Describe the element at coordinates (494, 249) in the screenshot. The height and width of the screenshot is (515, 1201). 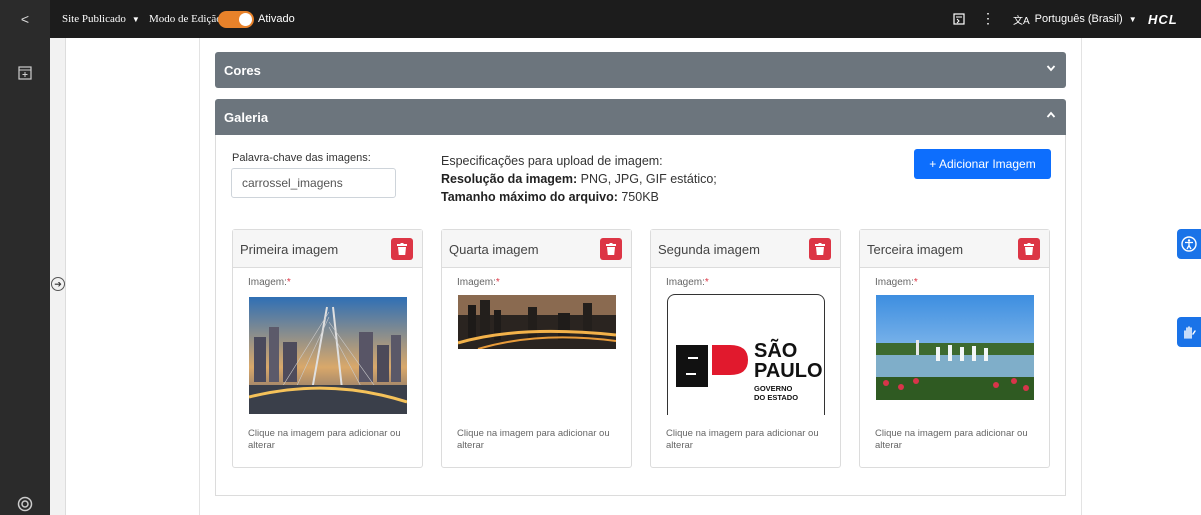
I see `card-title: Quarta imagem` at that location.